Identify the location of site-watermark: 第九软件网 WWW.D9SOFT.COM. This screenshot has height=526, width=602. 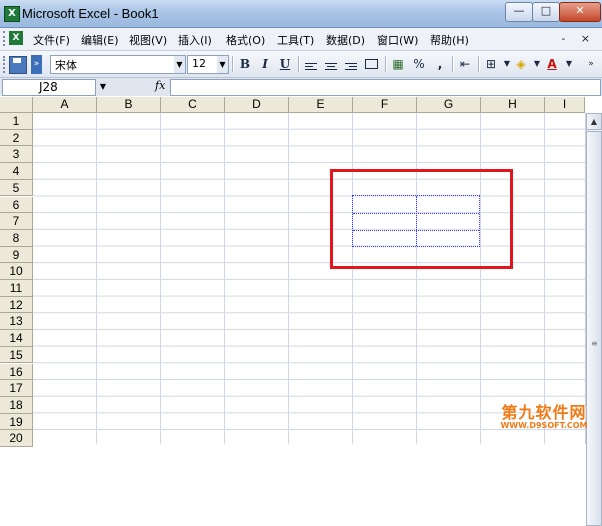
(544, 414).